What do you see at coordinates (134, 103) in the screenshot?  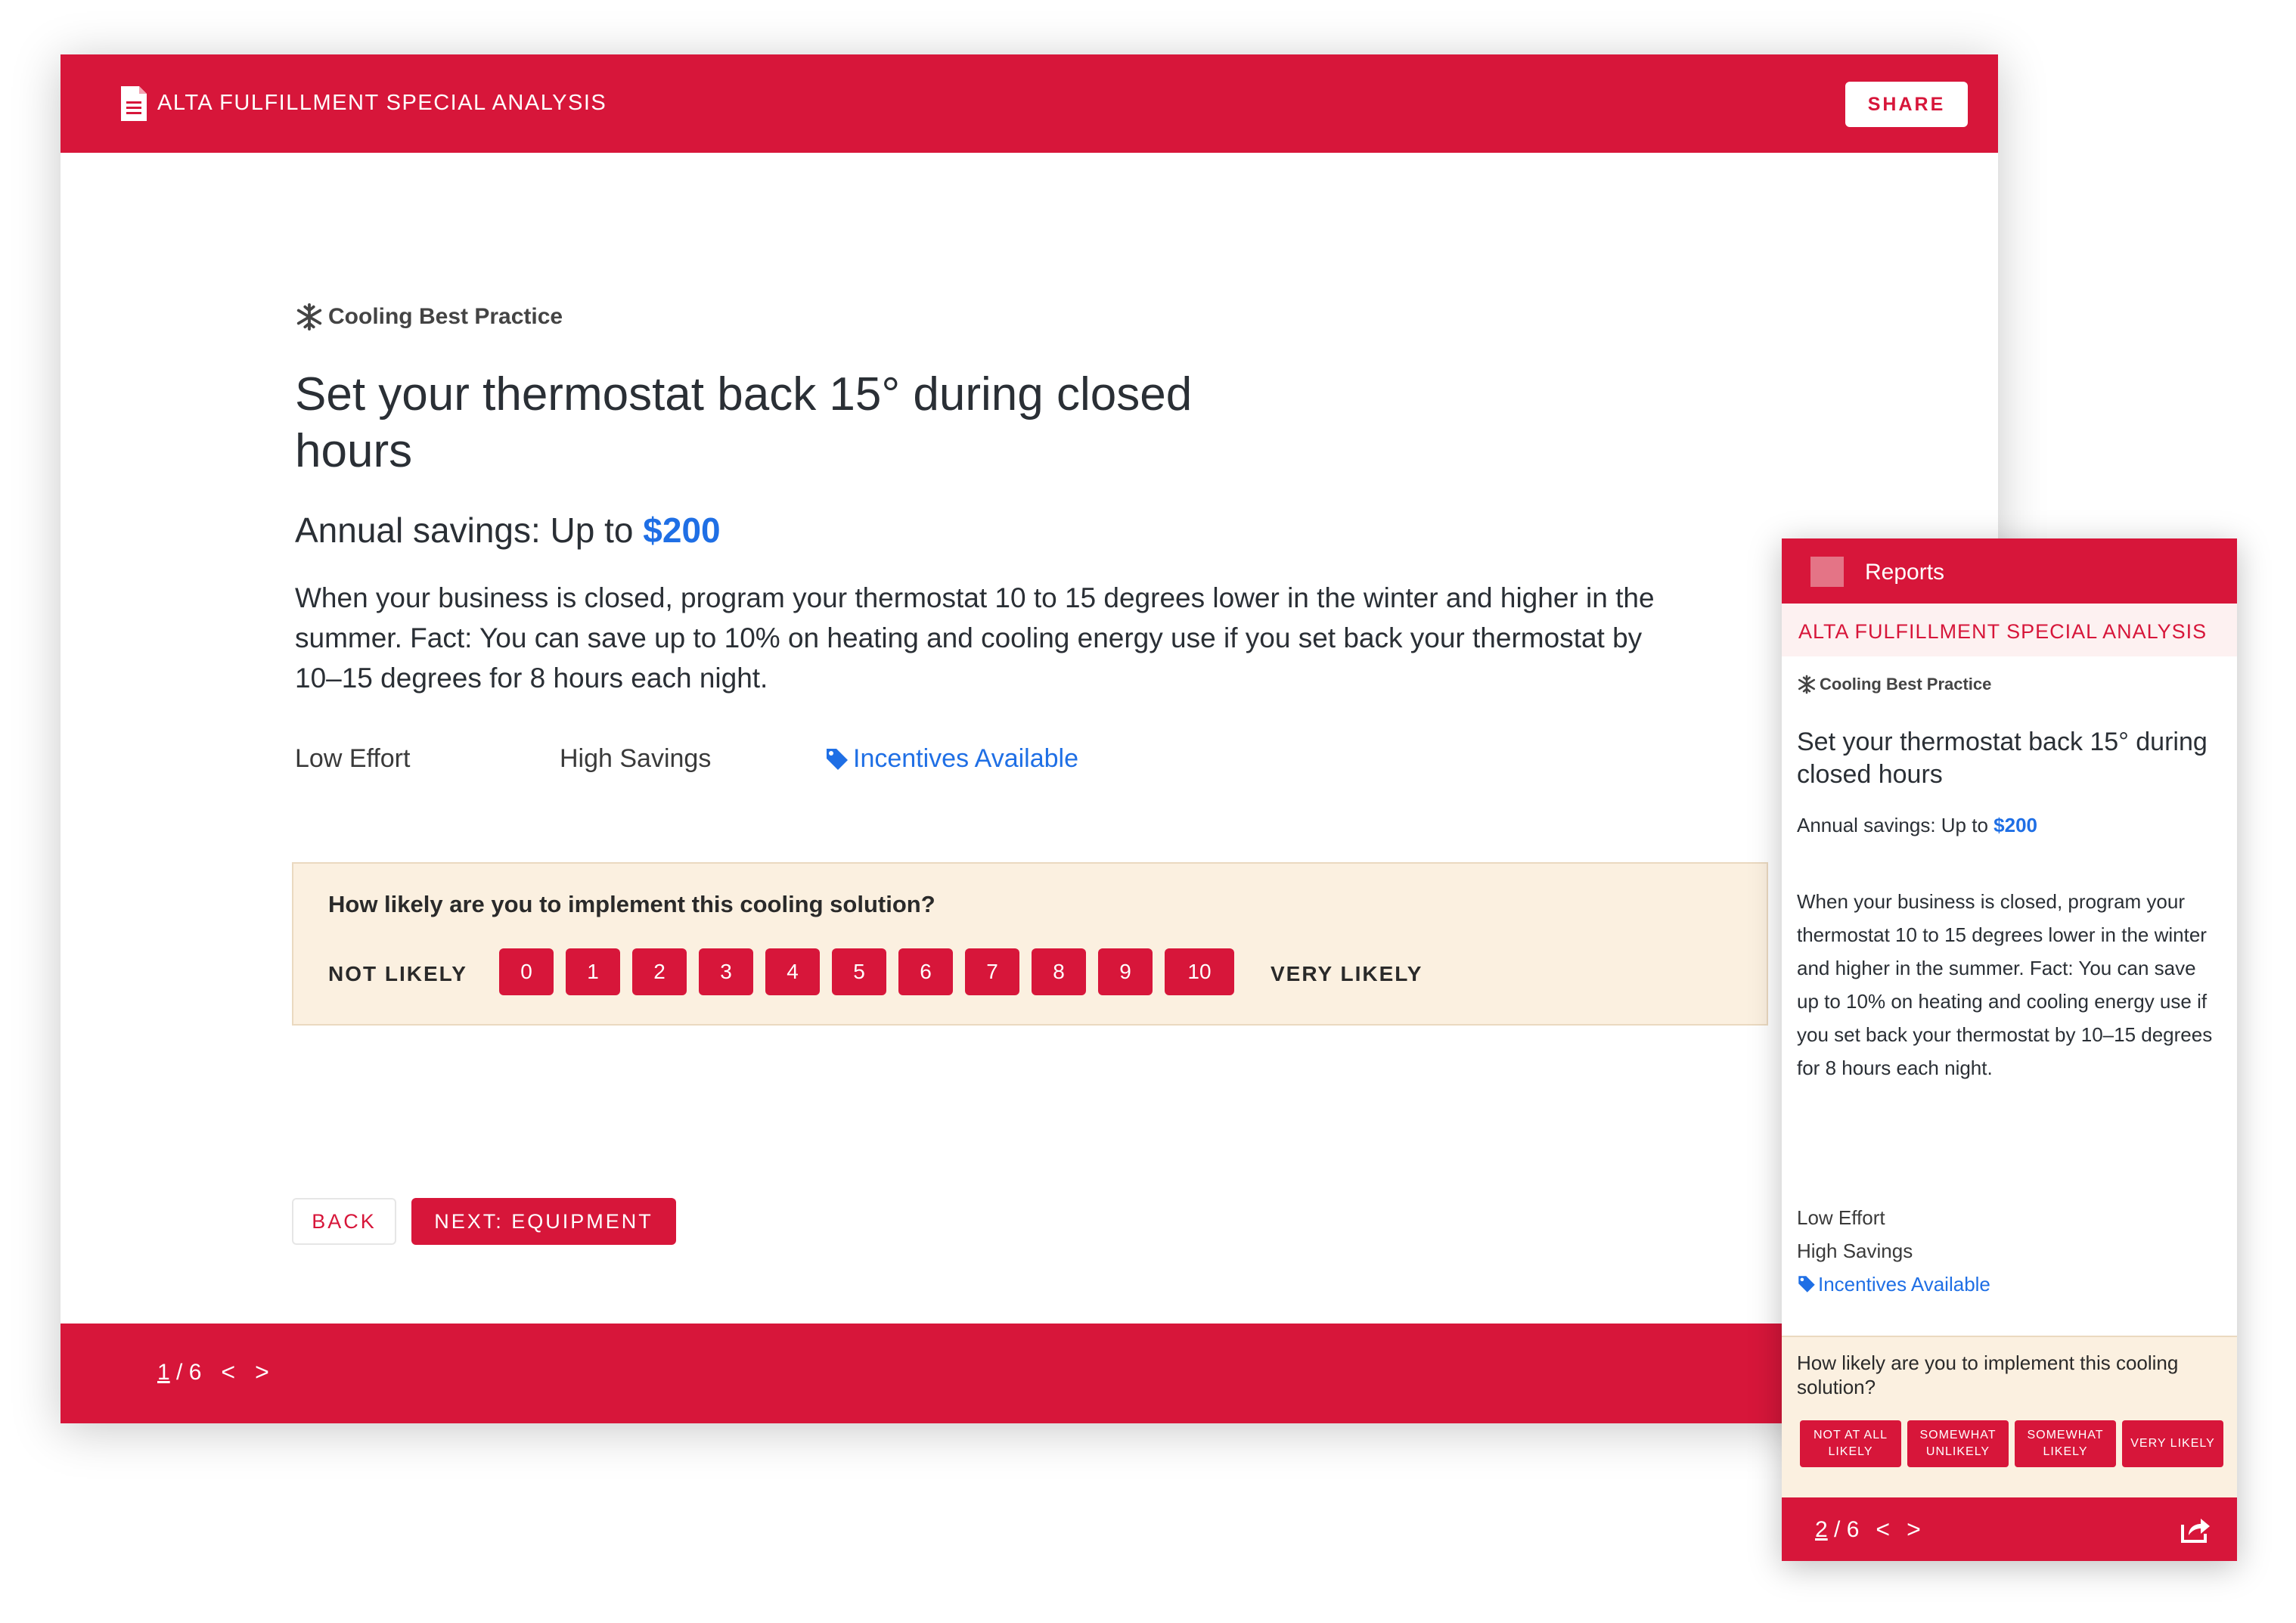 I see `document-icon` at bounding box center [134, 103].